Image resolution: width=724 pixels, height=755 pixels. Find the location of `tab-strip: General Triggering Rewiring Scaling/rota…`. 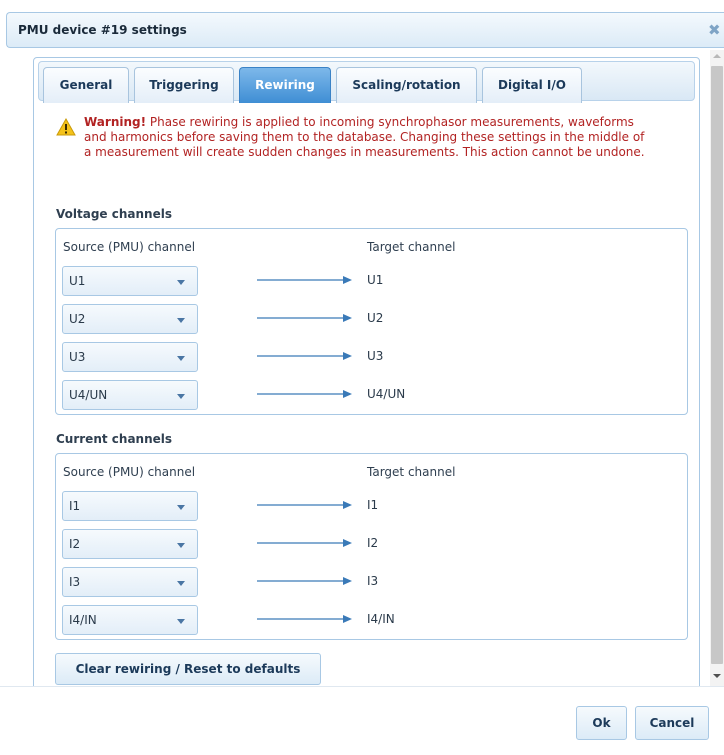

tab-strip: General Triggering Rewiring Scaling/rota… is located at coordinates (366, 82).